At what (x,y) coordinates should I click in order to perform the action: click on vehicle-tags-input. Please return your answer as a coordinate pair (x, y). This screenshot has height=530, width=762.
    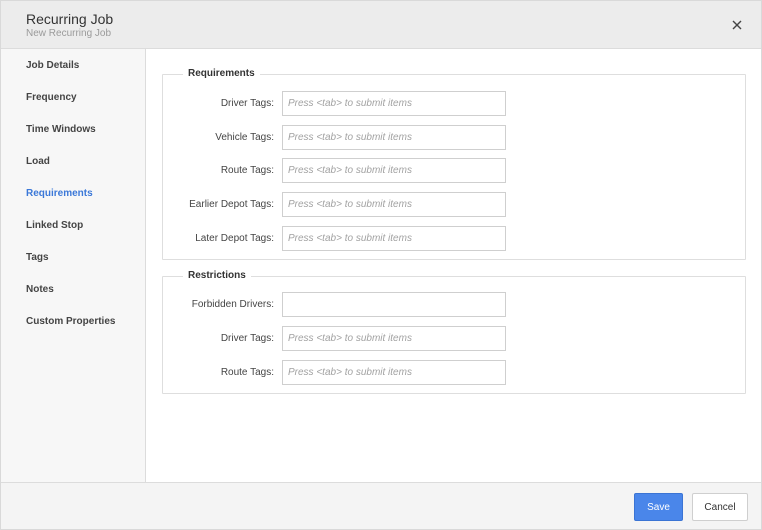
    Looking at the image, I should click on (394, 137).